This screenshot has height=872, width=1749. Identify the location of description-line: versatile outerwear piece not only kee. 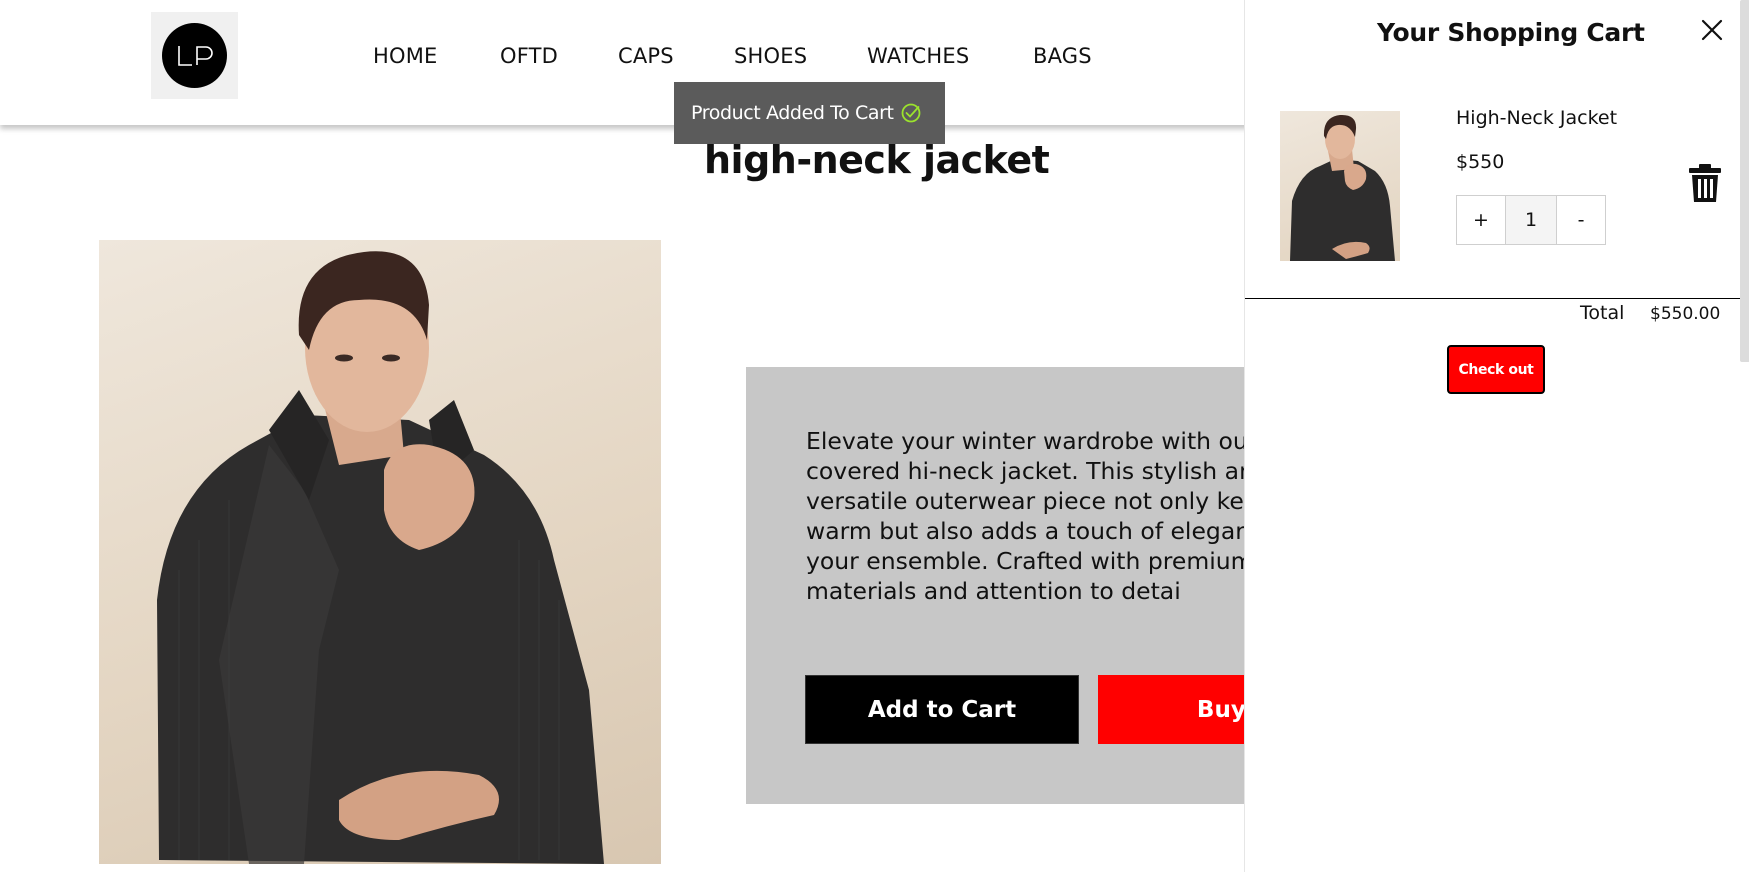
(1032, 501).